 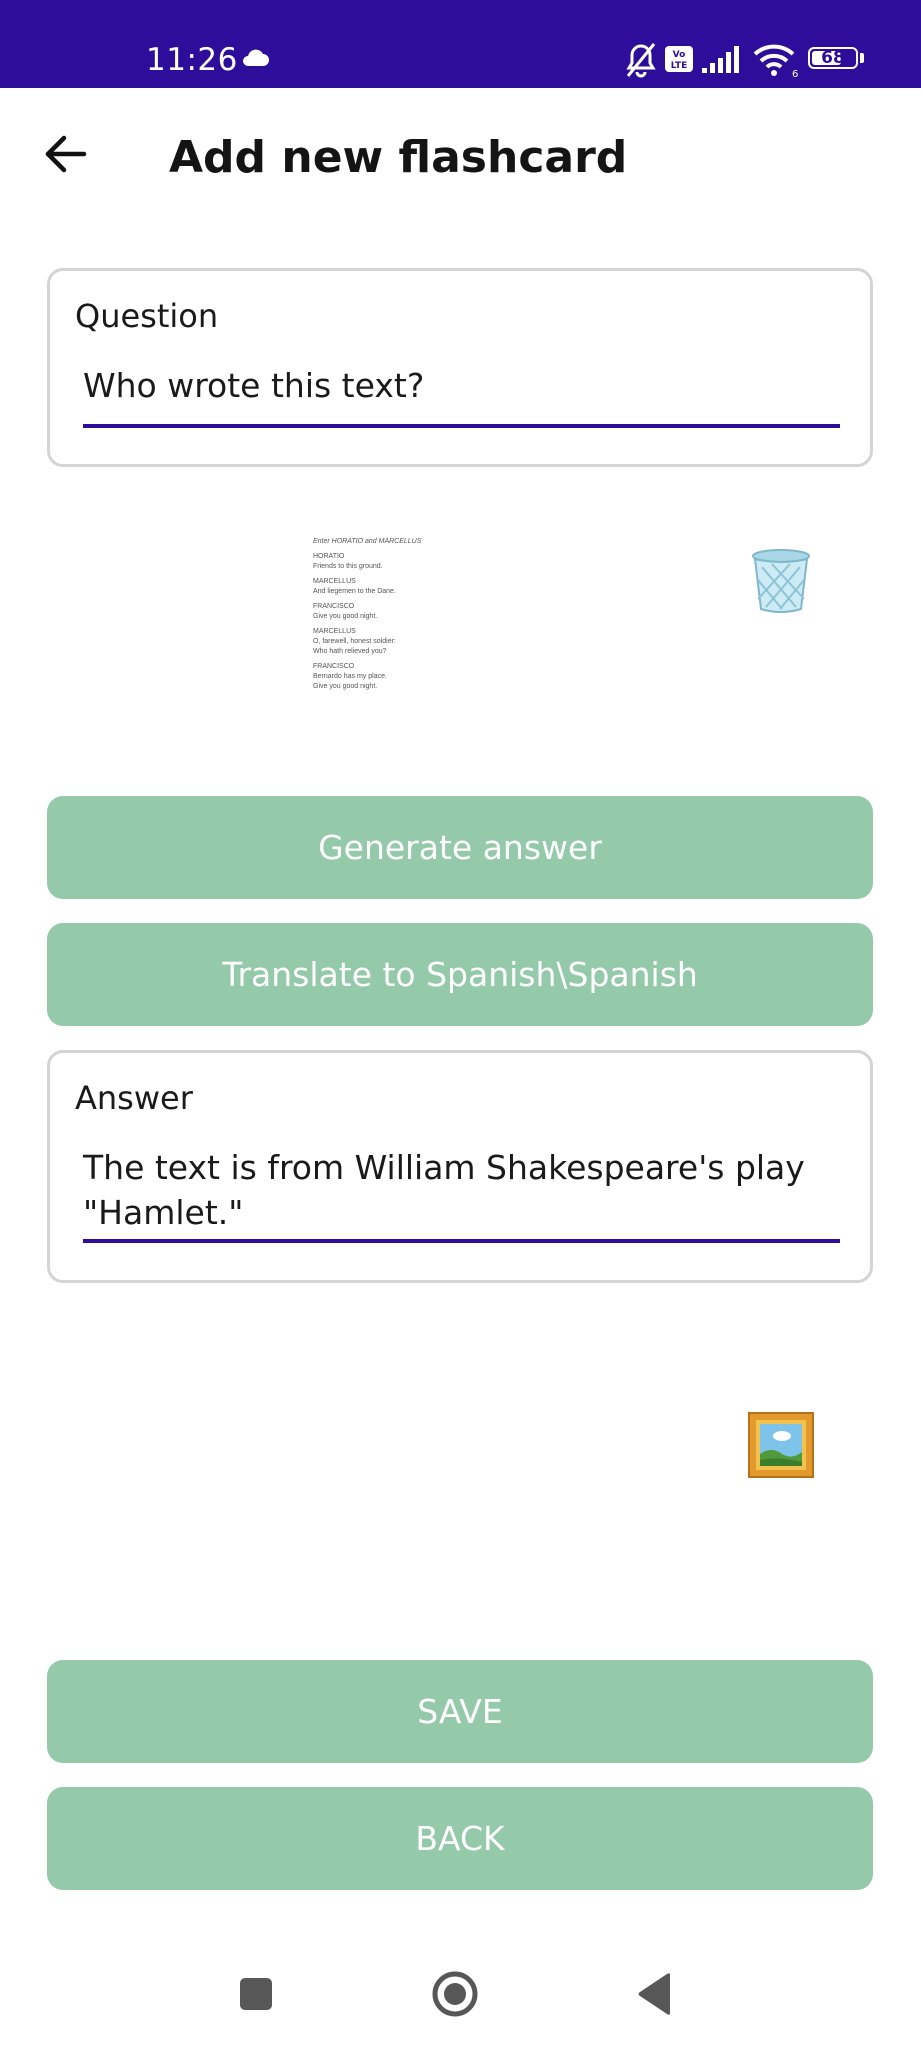 I want to click on script-line: Friends to this ground., so click(x=348, y=566).